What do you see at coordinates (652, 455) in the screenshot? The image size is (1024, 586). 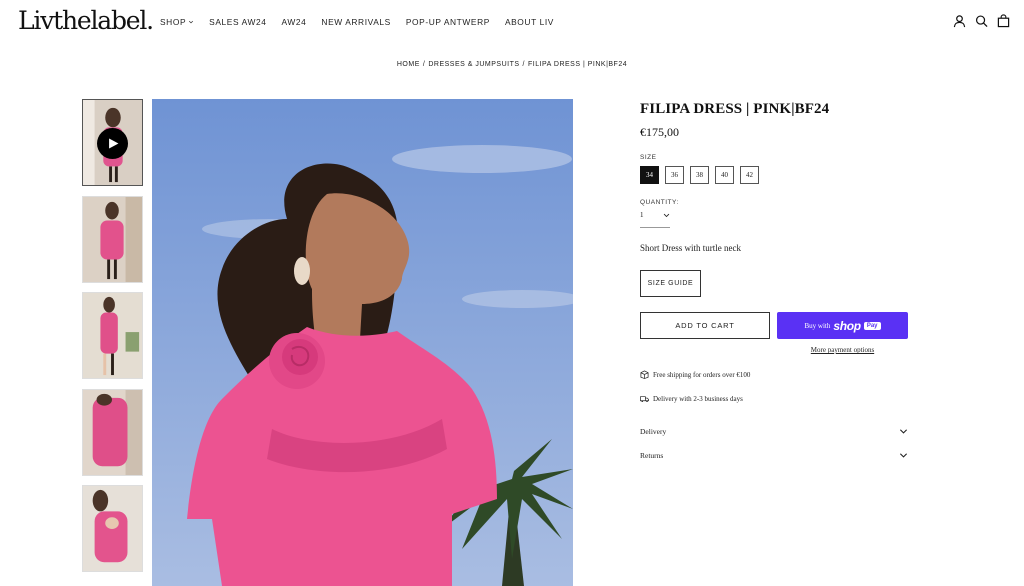 I see `accordion-label: Returns` at bounding box center [652, 455].